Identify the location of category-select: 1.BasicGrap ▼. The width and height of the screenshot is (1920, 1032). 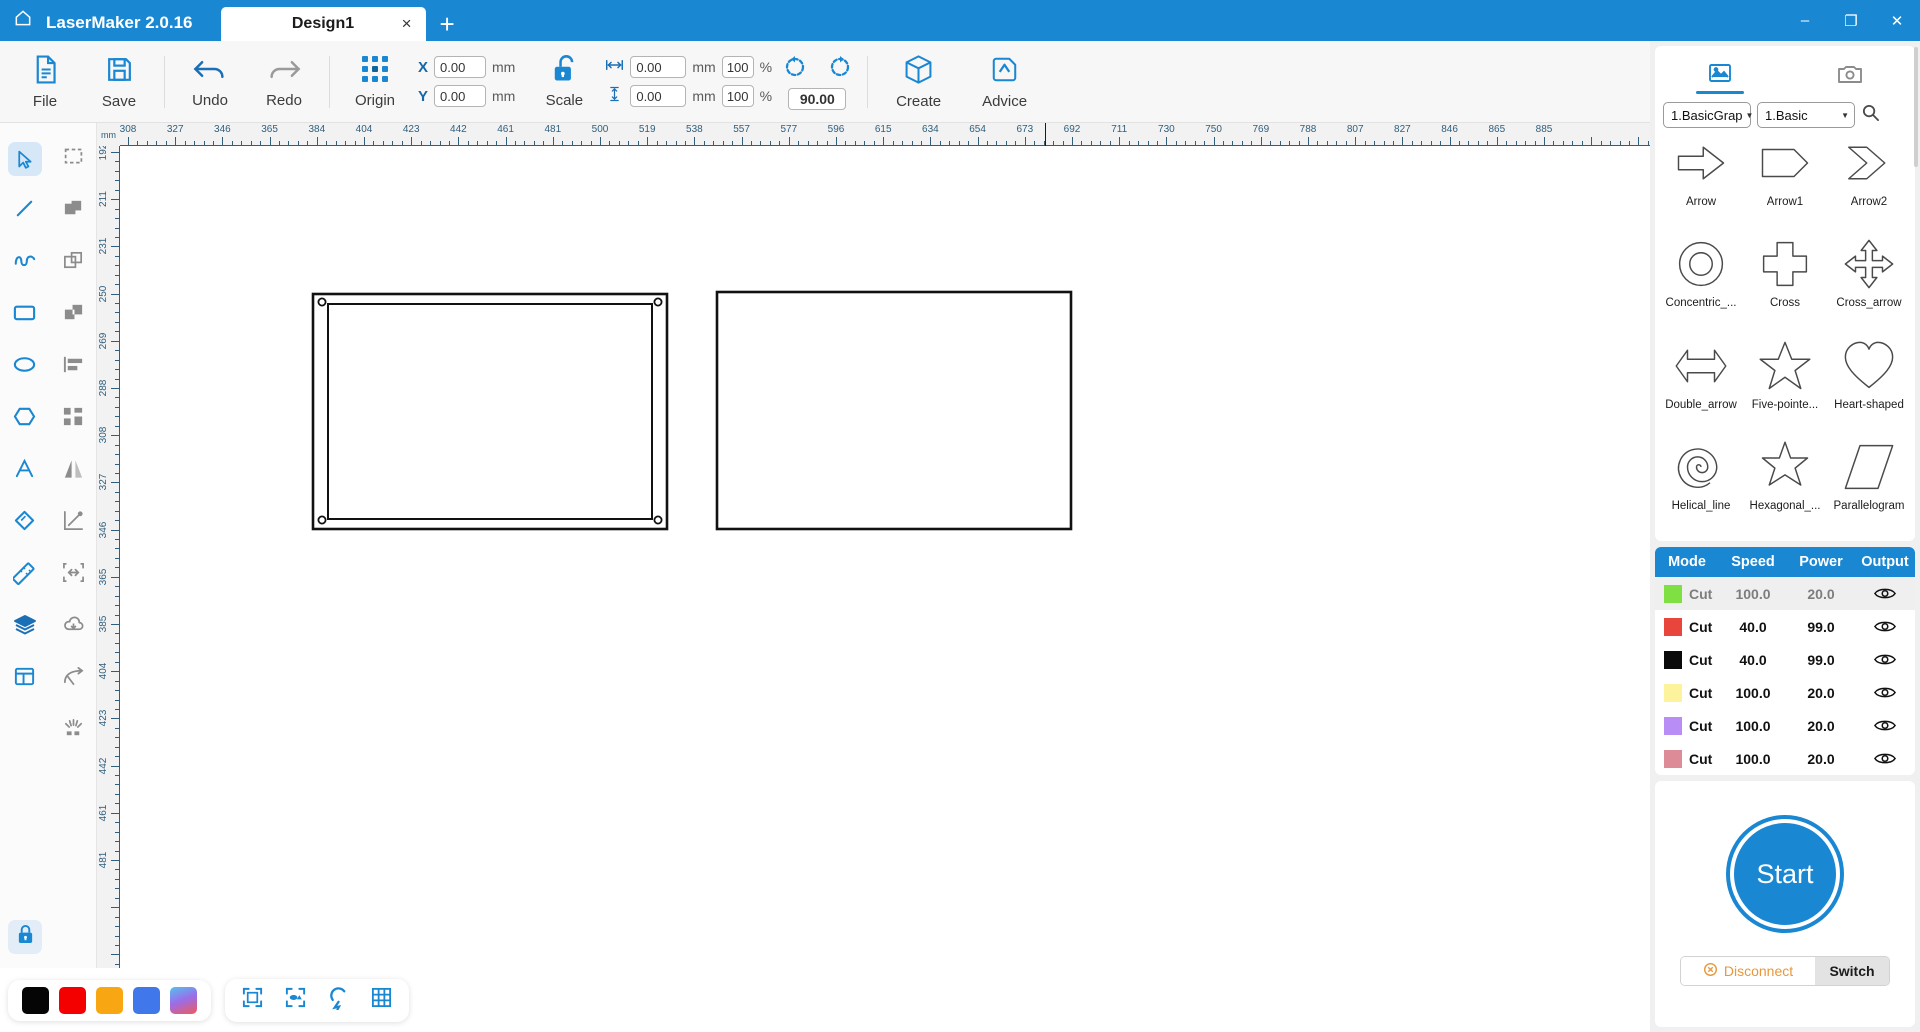
(1708, 115).